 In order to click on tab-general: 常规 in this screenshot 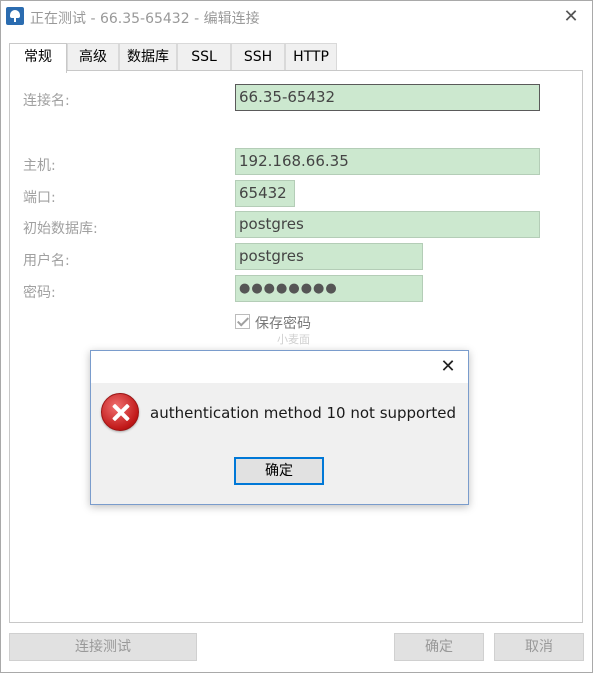, I will do `click(38, 58)`.